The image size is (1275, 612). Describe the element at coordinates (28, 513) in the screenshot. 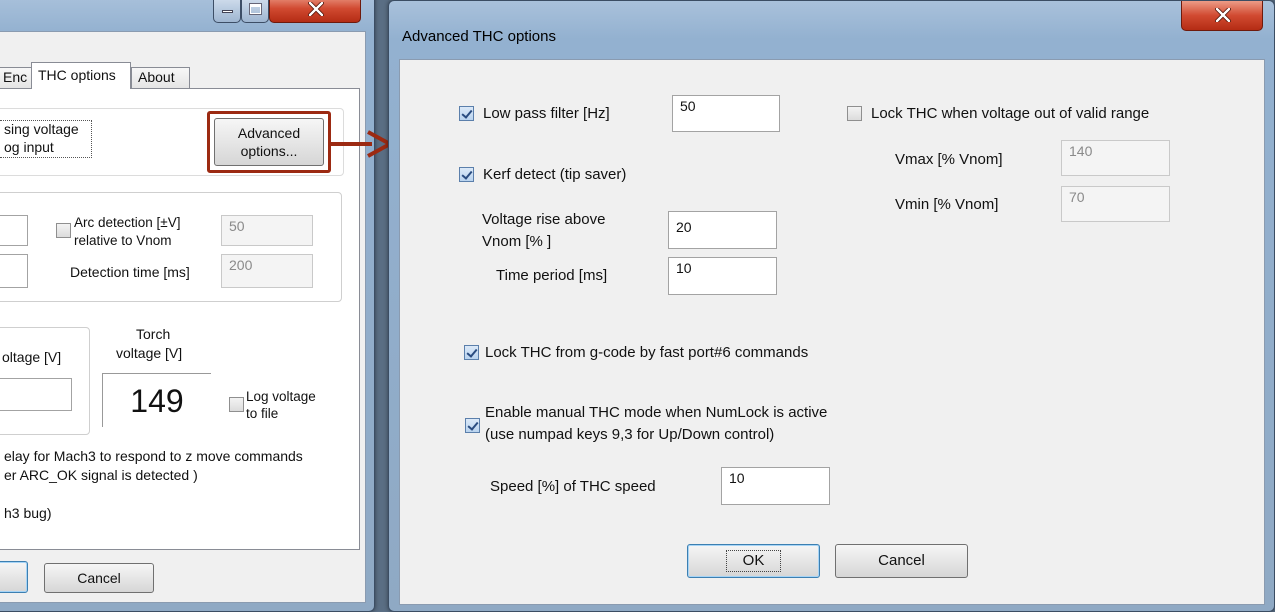

I see `bug-text: h3 bug)` at that location.